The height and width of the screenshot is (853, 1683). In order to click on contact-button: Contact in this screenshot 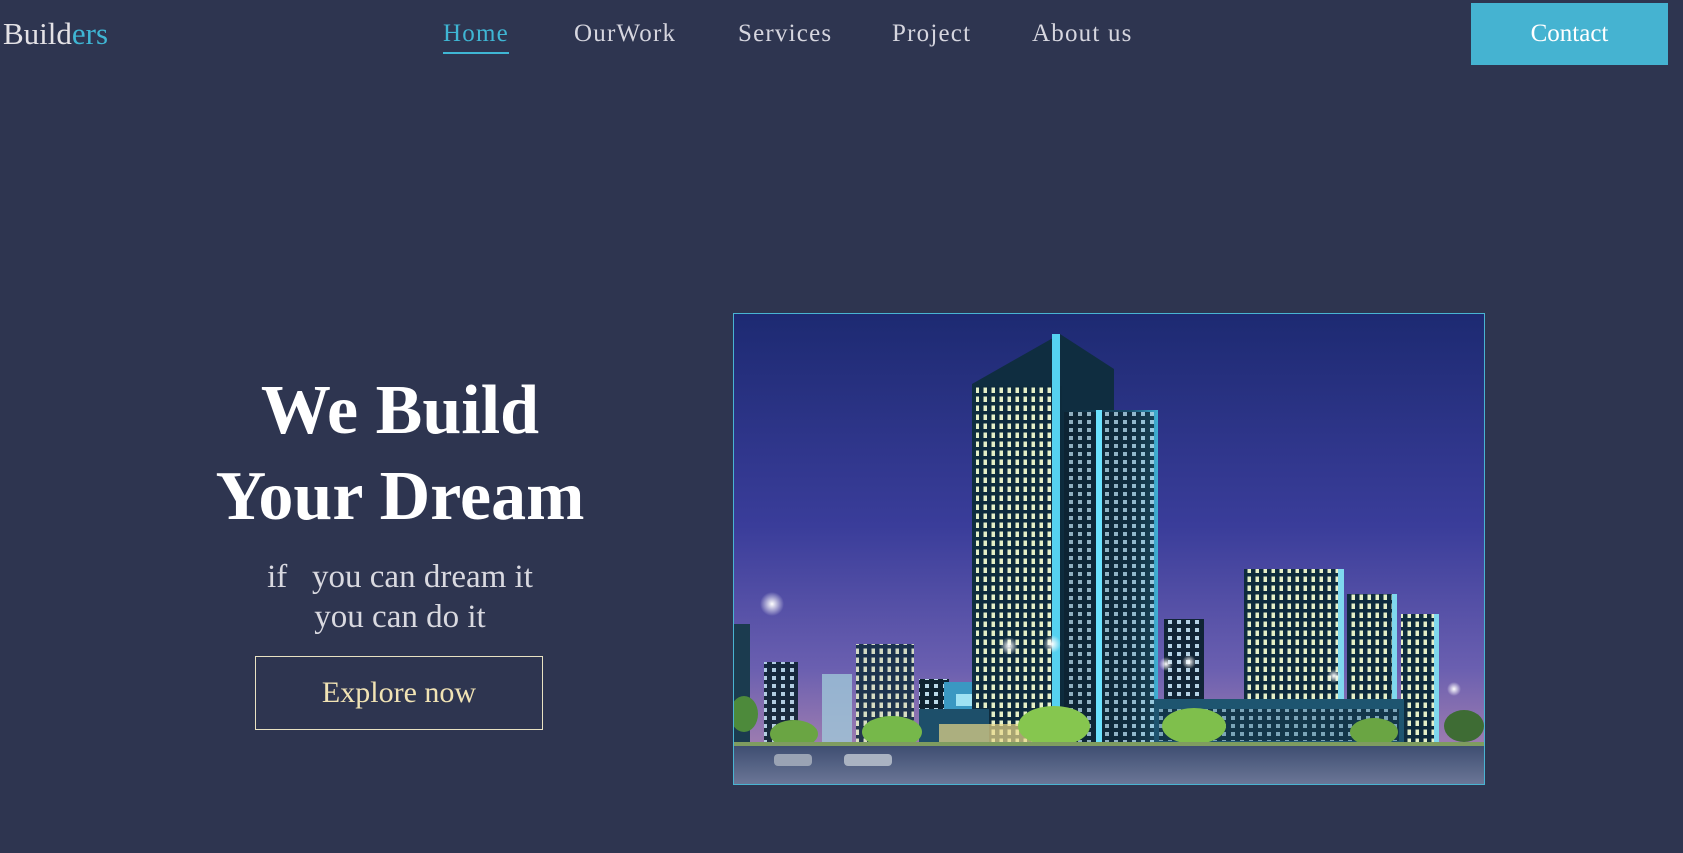, I will do `click(1569, 34)`.